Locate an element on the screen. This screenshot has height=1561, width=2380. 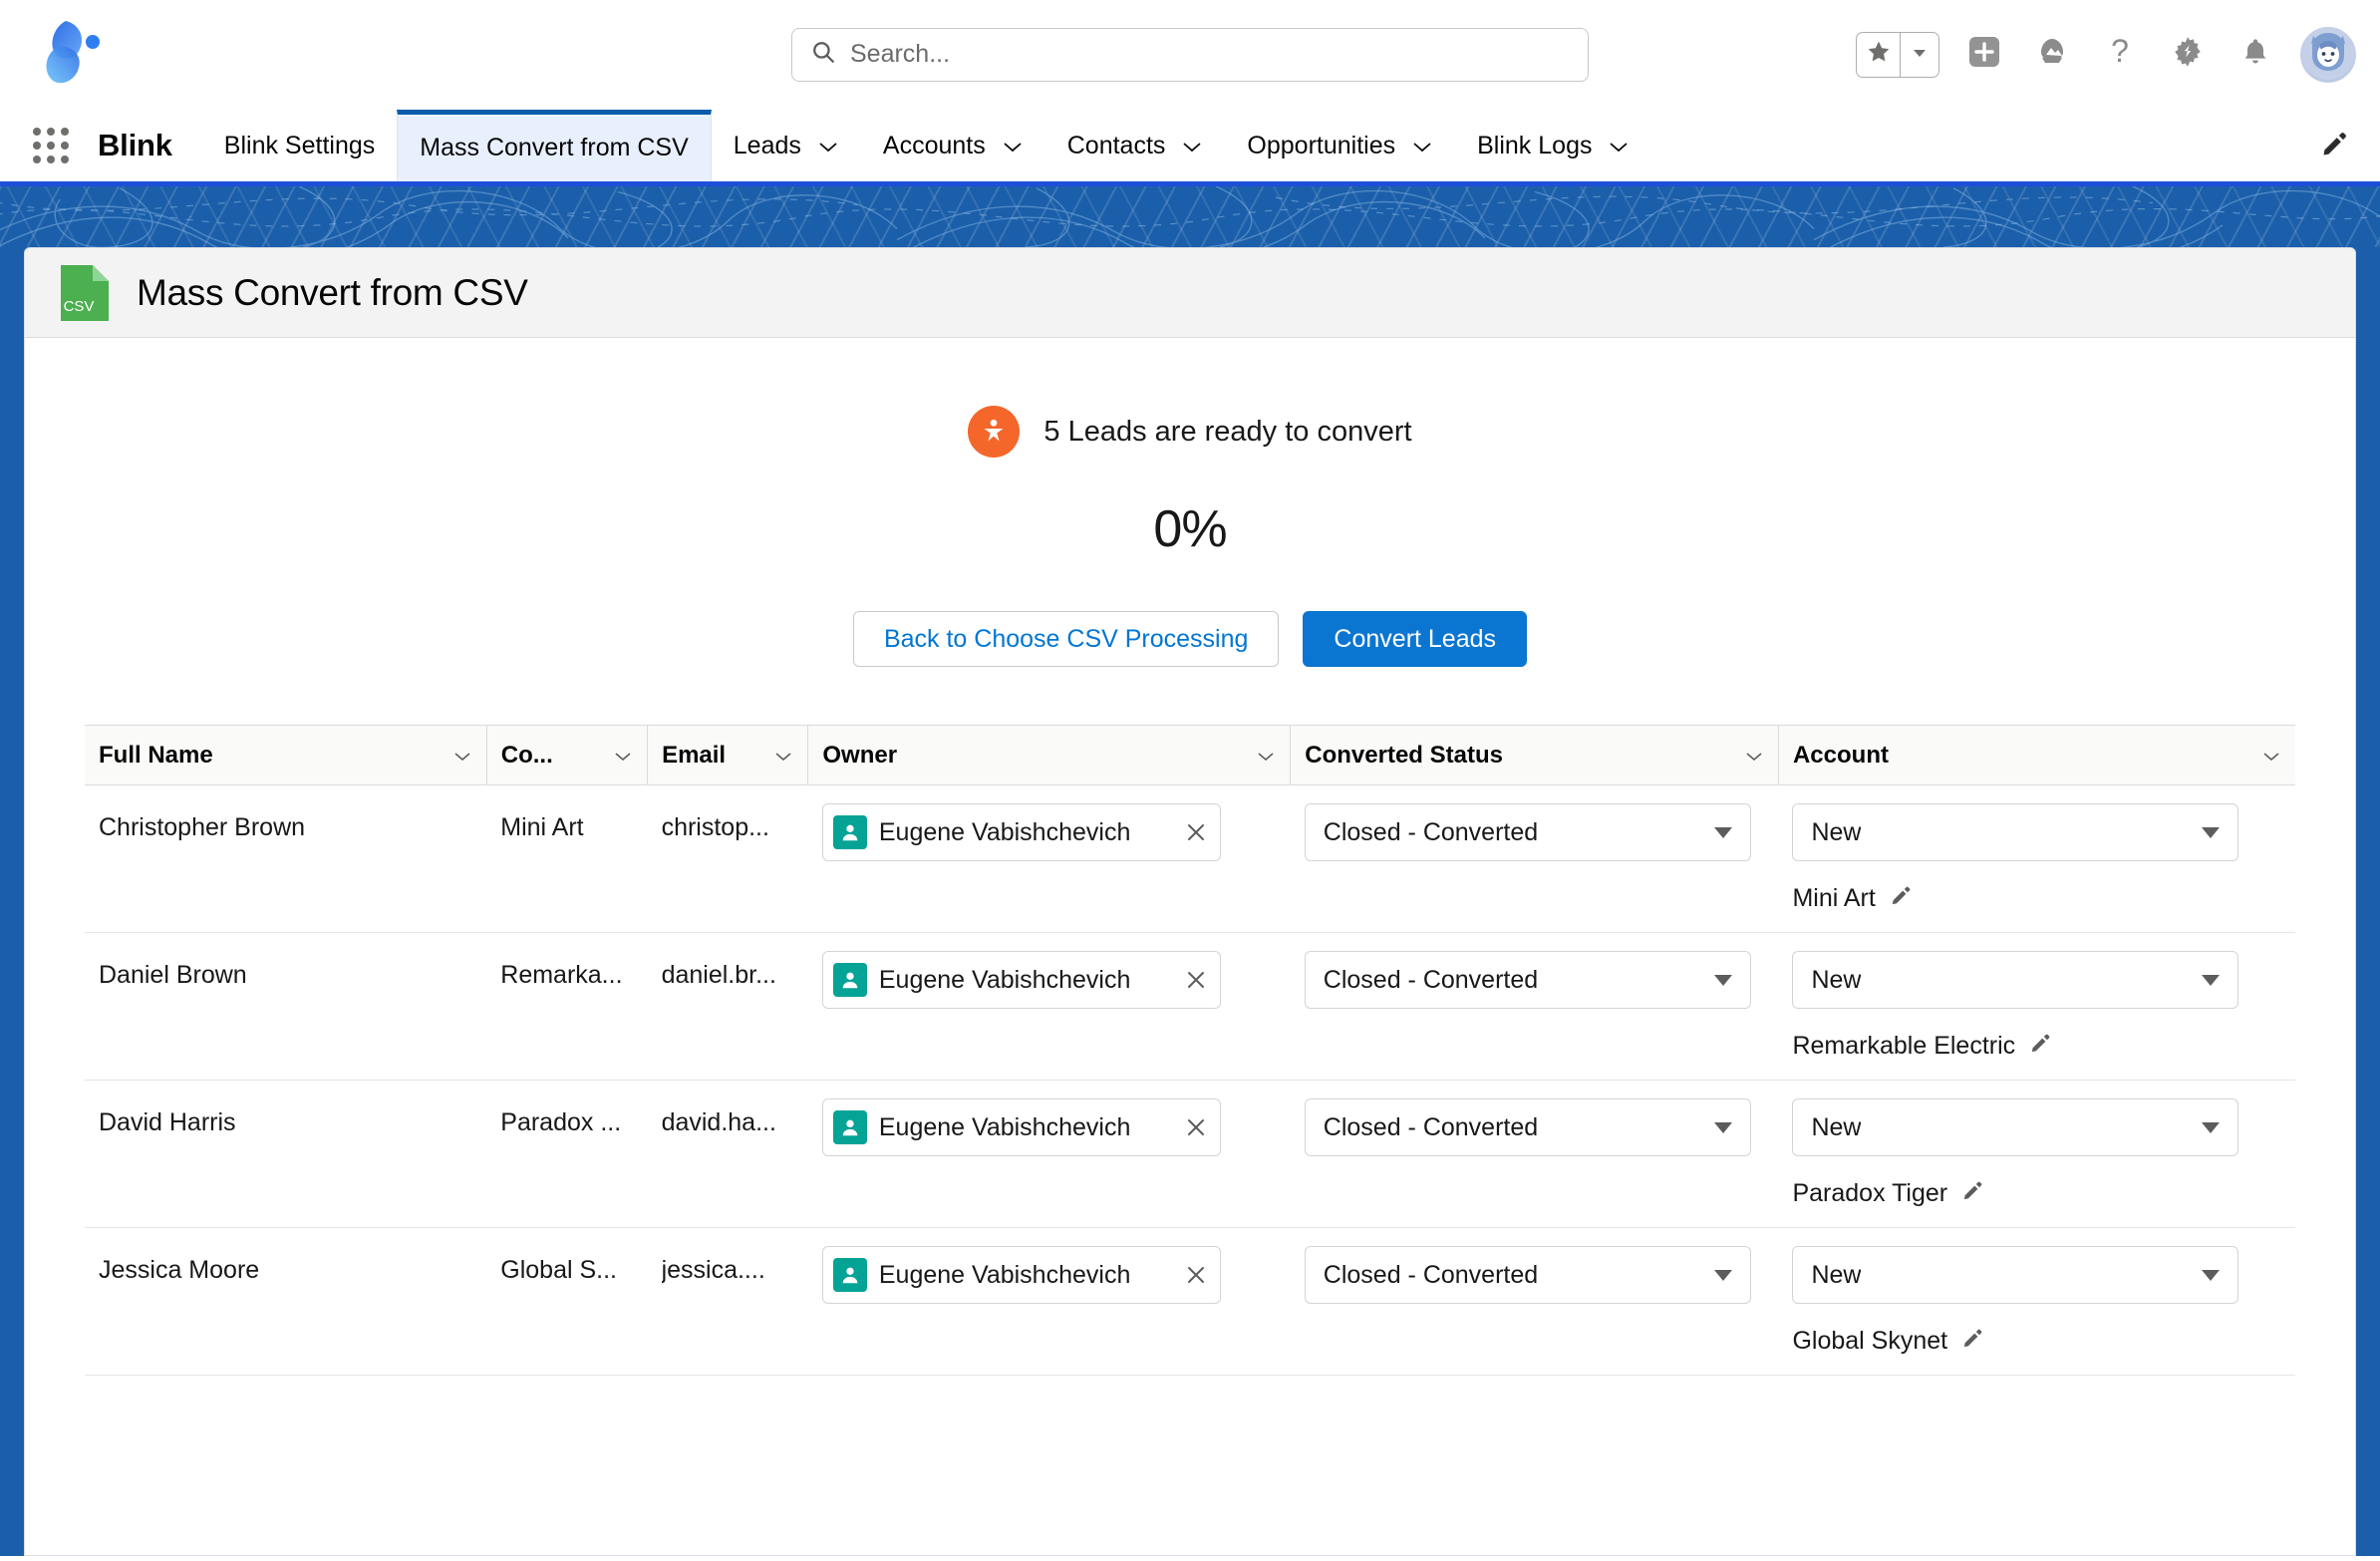
back-to-choose-csv-processing-button: Back to Choose CSV Processing is located at coordinates (1066, 639).